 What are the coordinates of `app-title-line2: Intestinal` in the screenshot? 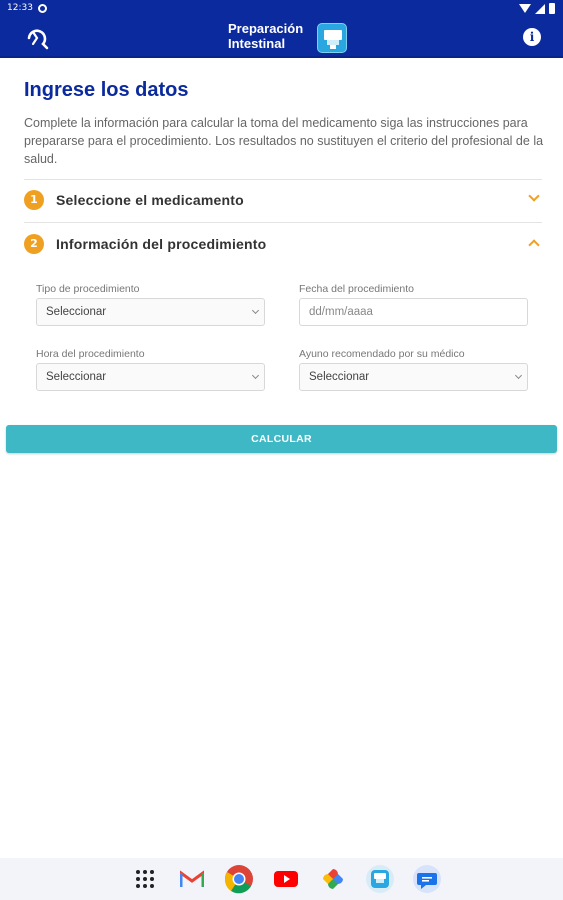 It's located at (257, 43).